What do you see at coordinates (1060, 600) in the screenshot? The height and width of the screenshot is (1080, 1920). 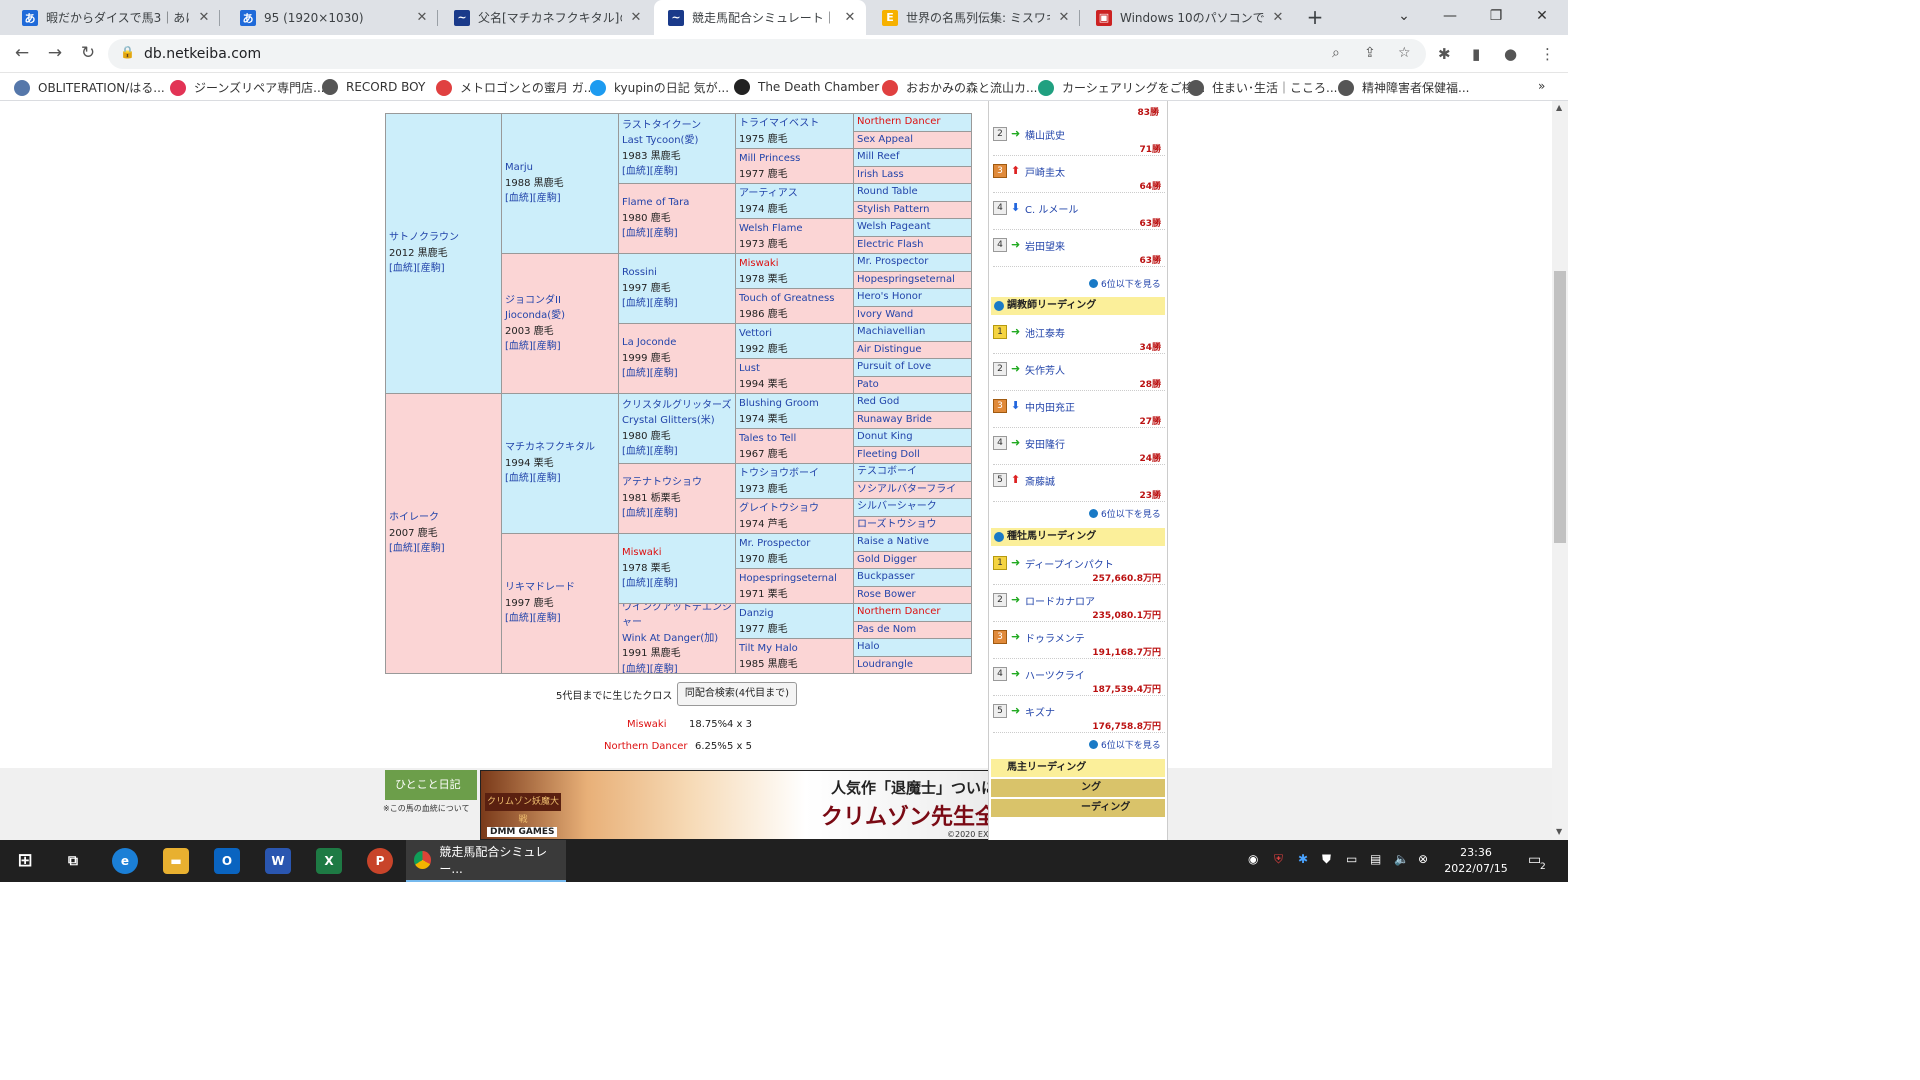 I see `leader-name-link: ロードカナロア` at bounding box center [1060, 600].